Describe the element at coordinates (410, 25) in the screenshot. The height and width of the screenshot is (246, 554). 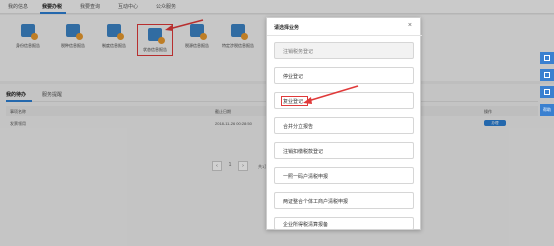
I see `close-icon: ×` at that location.